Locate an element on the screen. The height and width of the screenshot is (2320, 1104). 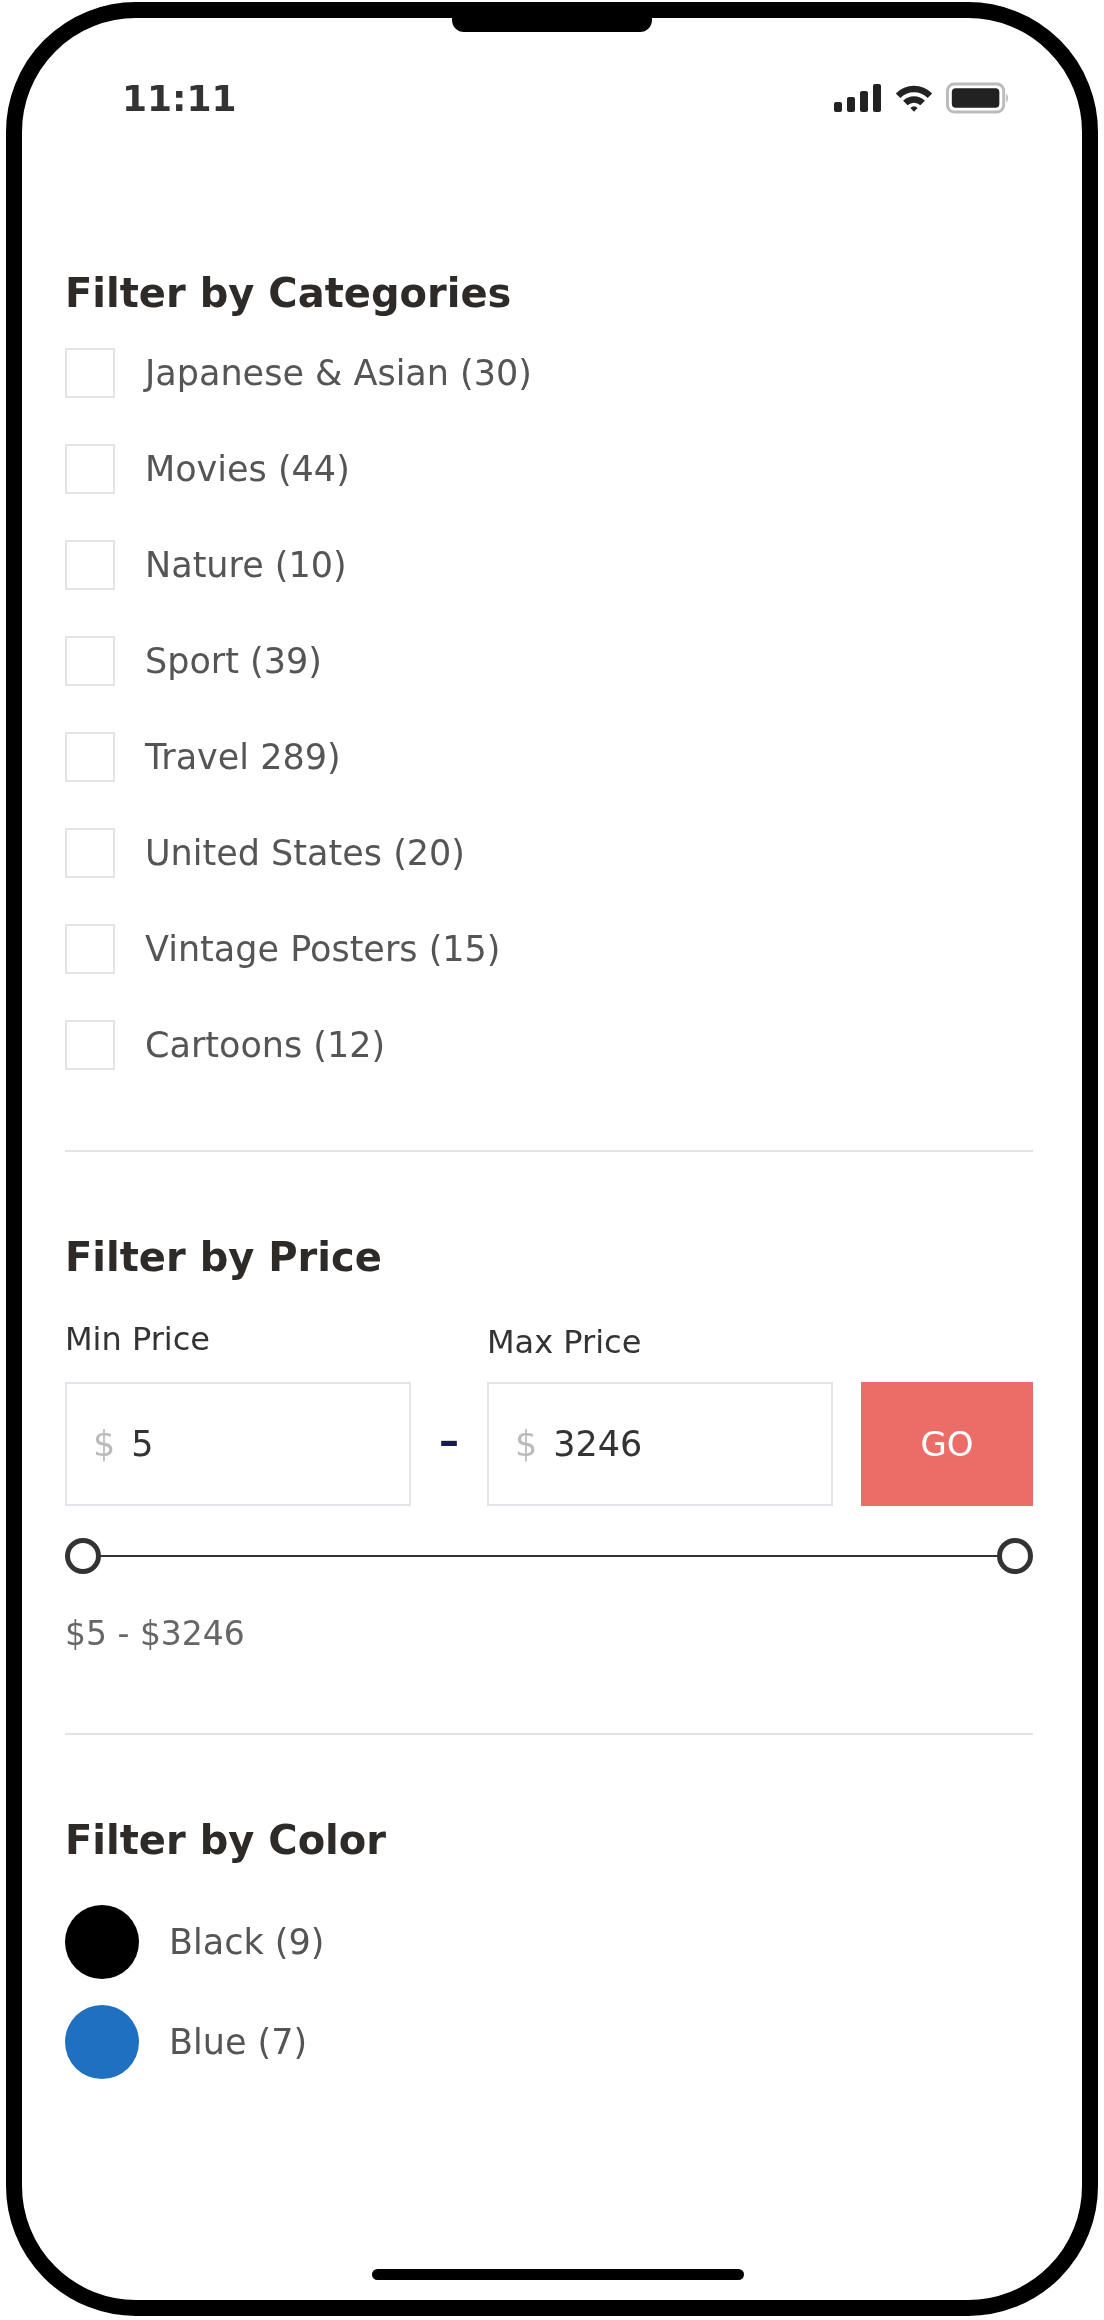
price-range-text: $5 - $3246 is located at coordinates (155, 1633).